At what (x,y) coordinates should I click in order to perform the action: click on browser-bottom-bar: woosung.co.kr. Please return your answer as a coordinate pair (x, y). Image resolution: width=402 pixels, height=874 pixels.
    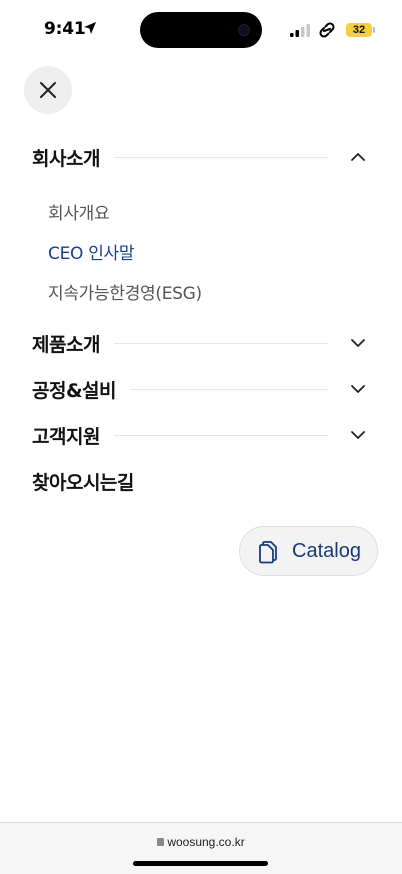
    Looking at the image, I should click on (201, 848).